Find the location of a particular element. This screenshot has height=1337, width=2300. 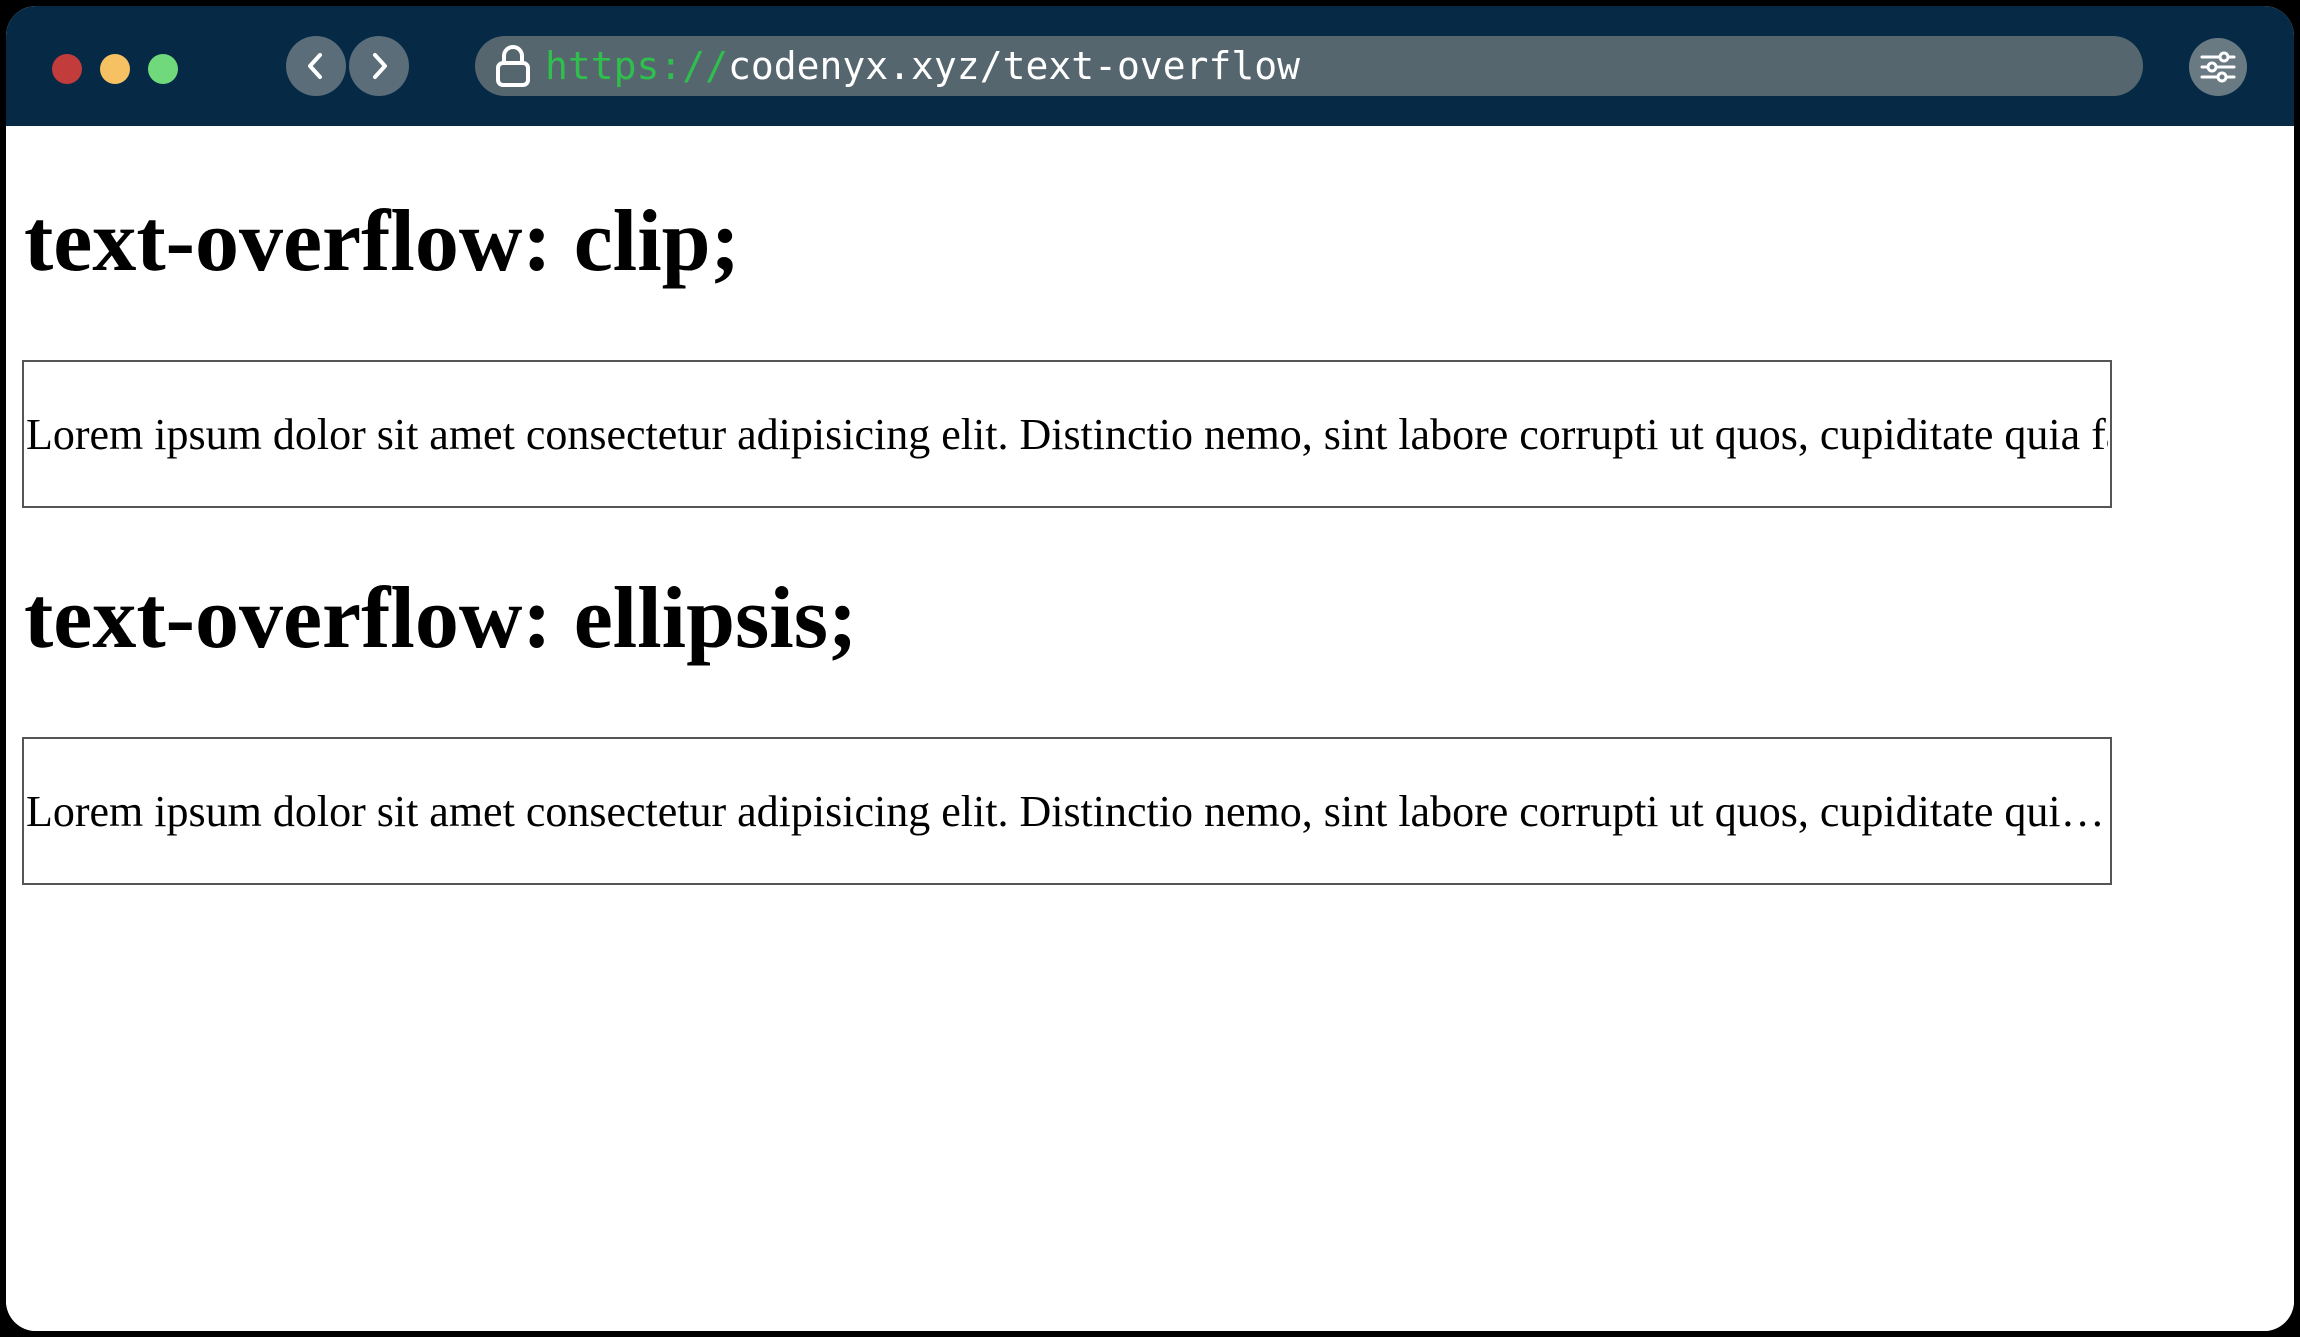

close-window-button is located at coordinates (67, 69).